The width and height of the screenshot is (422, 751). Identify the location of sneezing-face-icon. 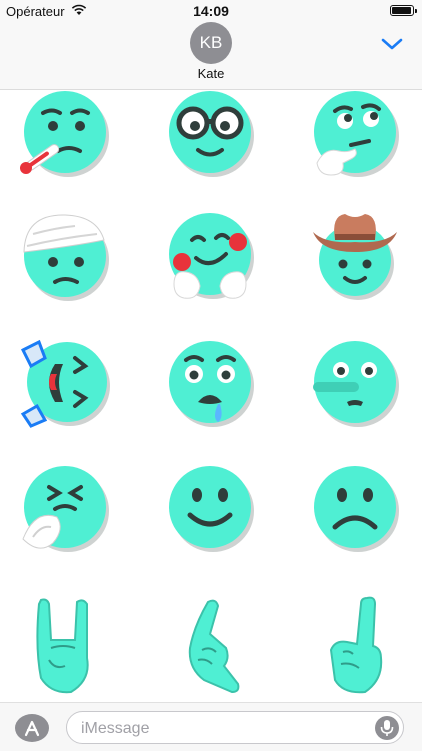
(65, 509).